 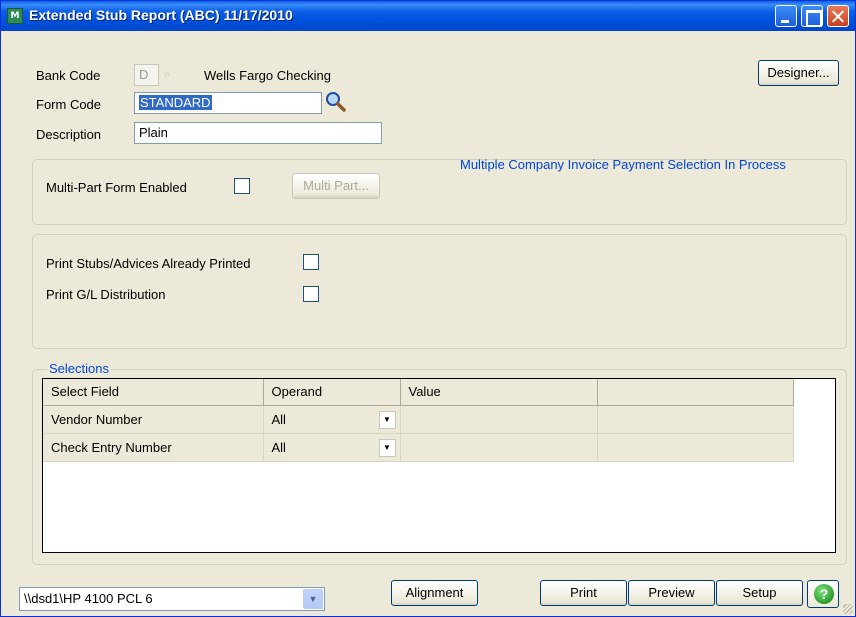 I want to click on print-button-label: Print, so click(x=583, y=592).